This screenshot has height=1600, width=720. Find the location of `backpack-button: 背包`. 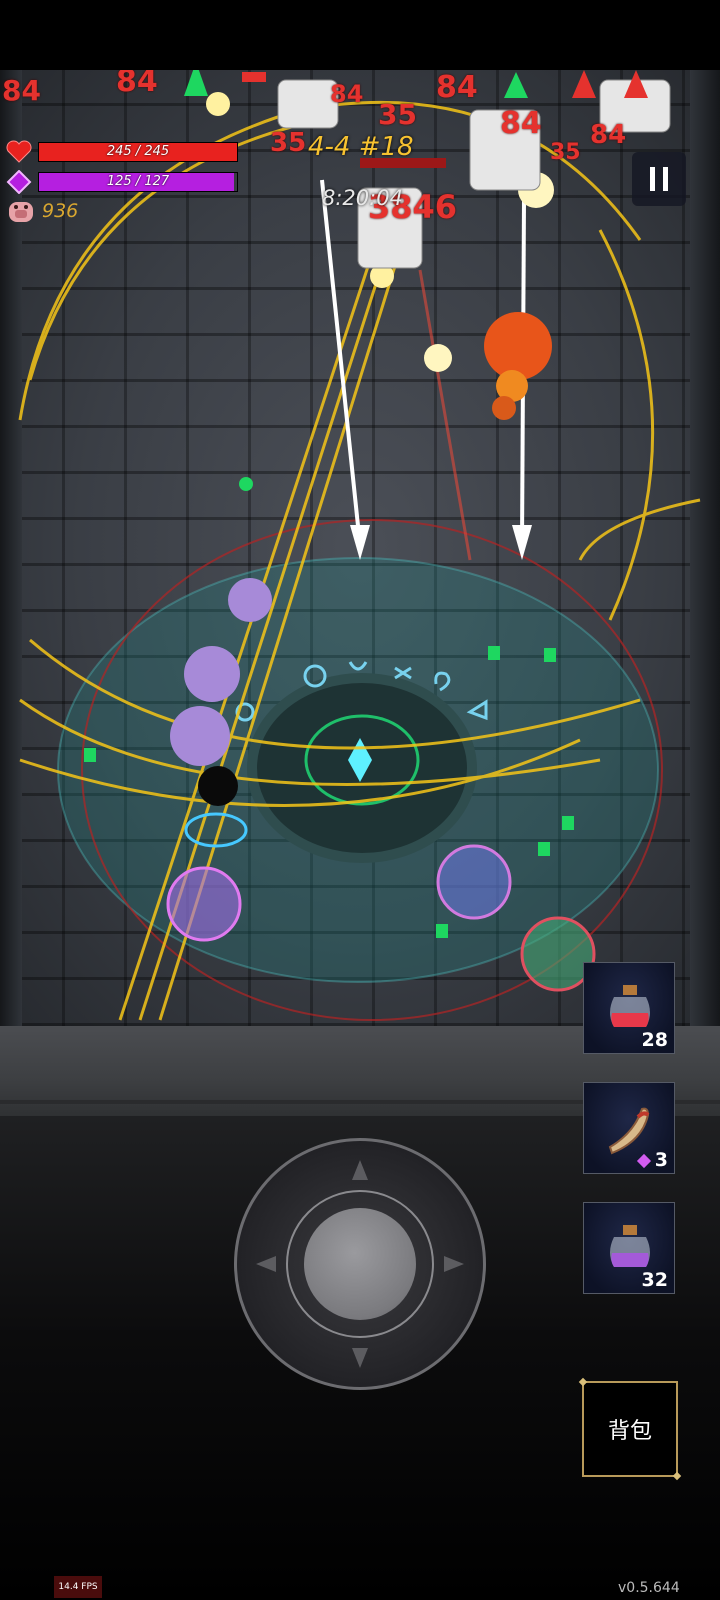

backpack-button: 背包 is located at coordinates (630, 1429).